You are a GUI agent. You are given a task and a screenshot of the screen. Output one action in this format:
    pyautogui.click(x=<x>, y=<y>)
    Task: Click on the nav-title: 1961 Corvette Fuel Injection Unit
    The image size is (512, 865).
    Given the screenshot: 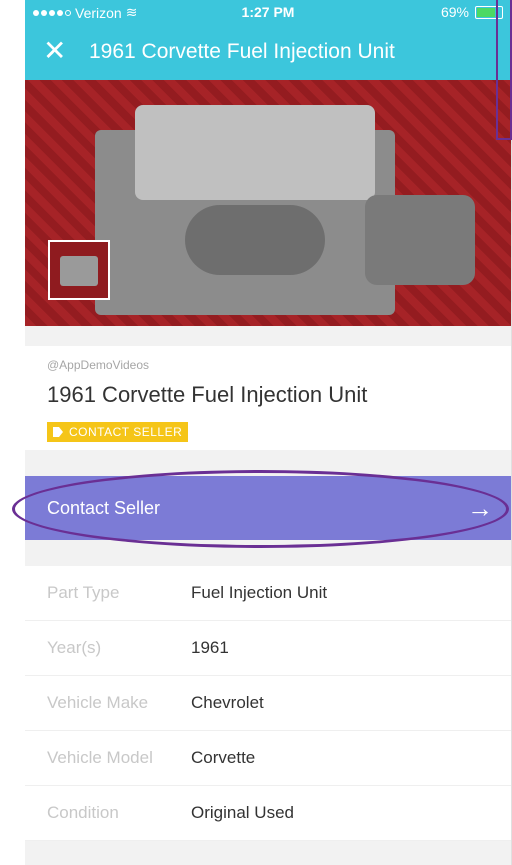 What is the action you would take?
    pyautogui.click(x=242, y=51)
    